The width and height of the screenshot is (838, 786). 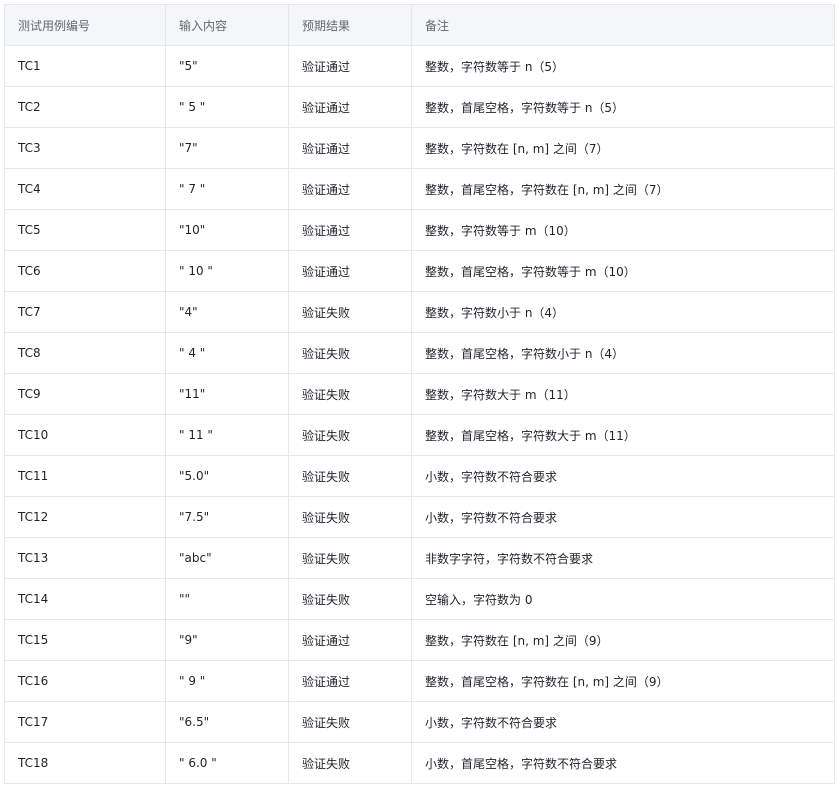 I want to click on table-row: TC3 "7" 验证通过 整数，字符数在 [n, m] 之间（7）, so click(x=419, y=148).